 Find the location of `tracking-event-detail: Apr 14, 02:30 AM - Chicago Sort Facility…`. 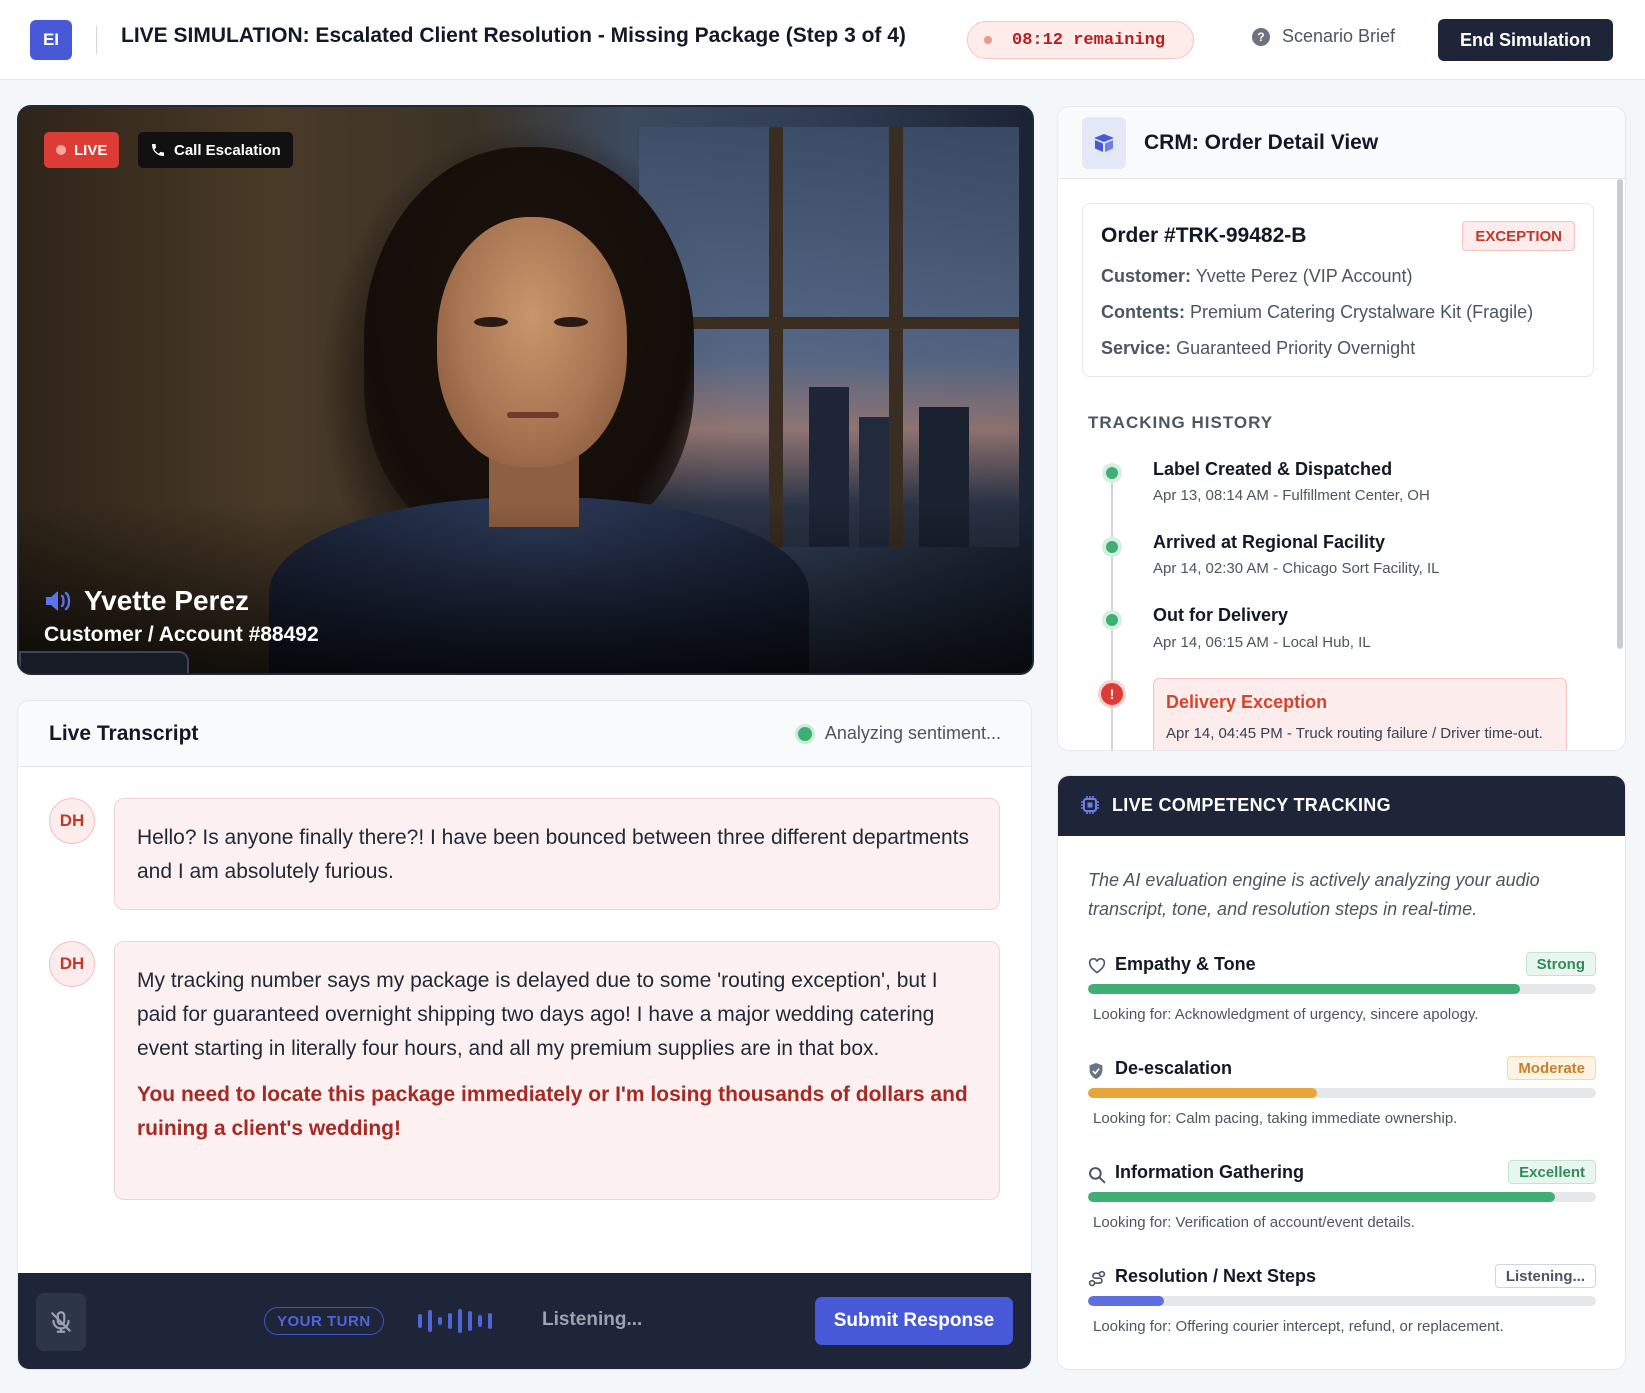

tracking-event-detail: Apr 14, 02:30 AM - Chicago Sort Facility… is located at coordinates (1296, 568).